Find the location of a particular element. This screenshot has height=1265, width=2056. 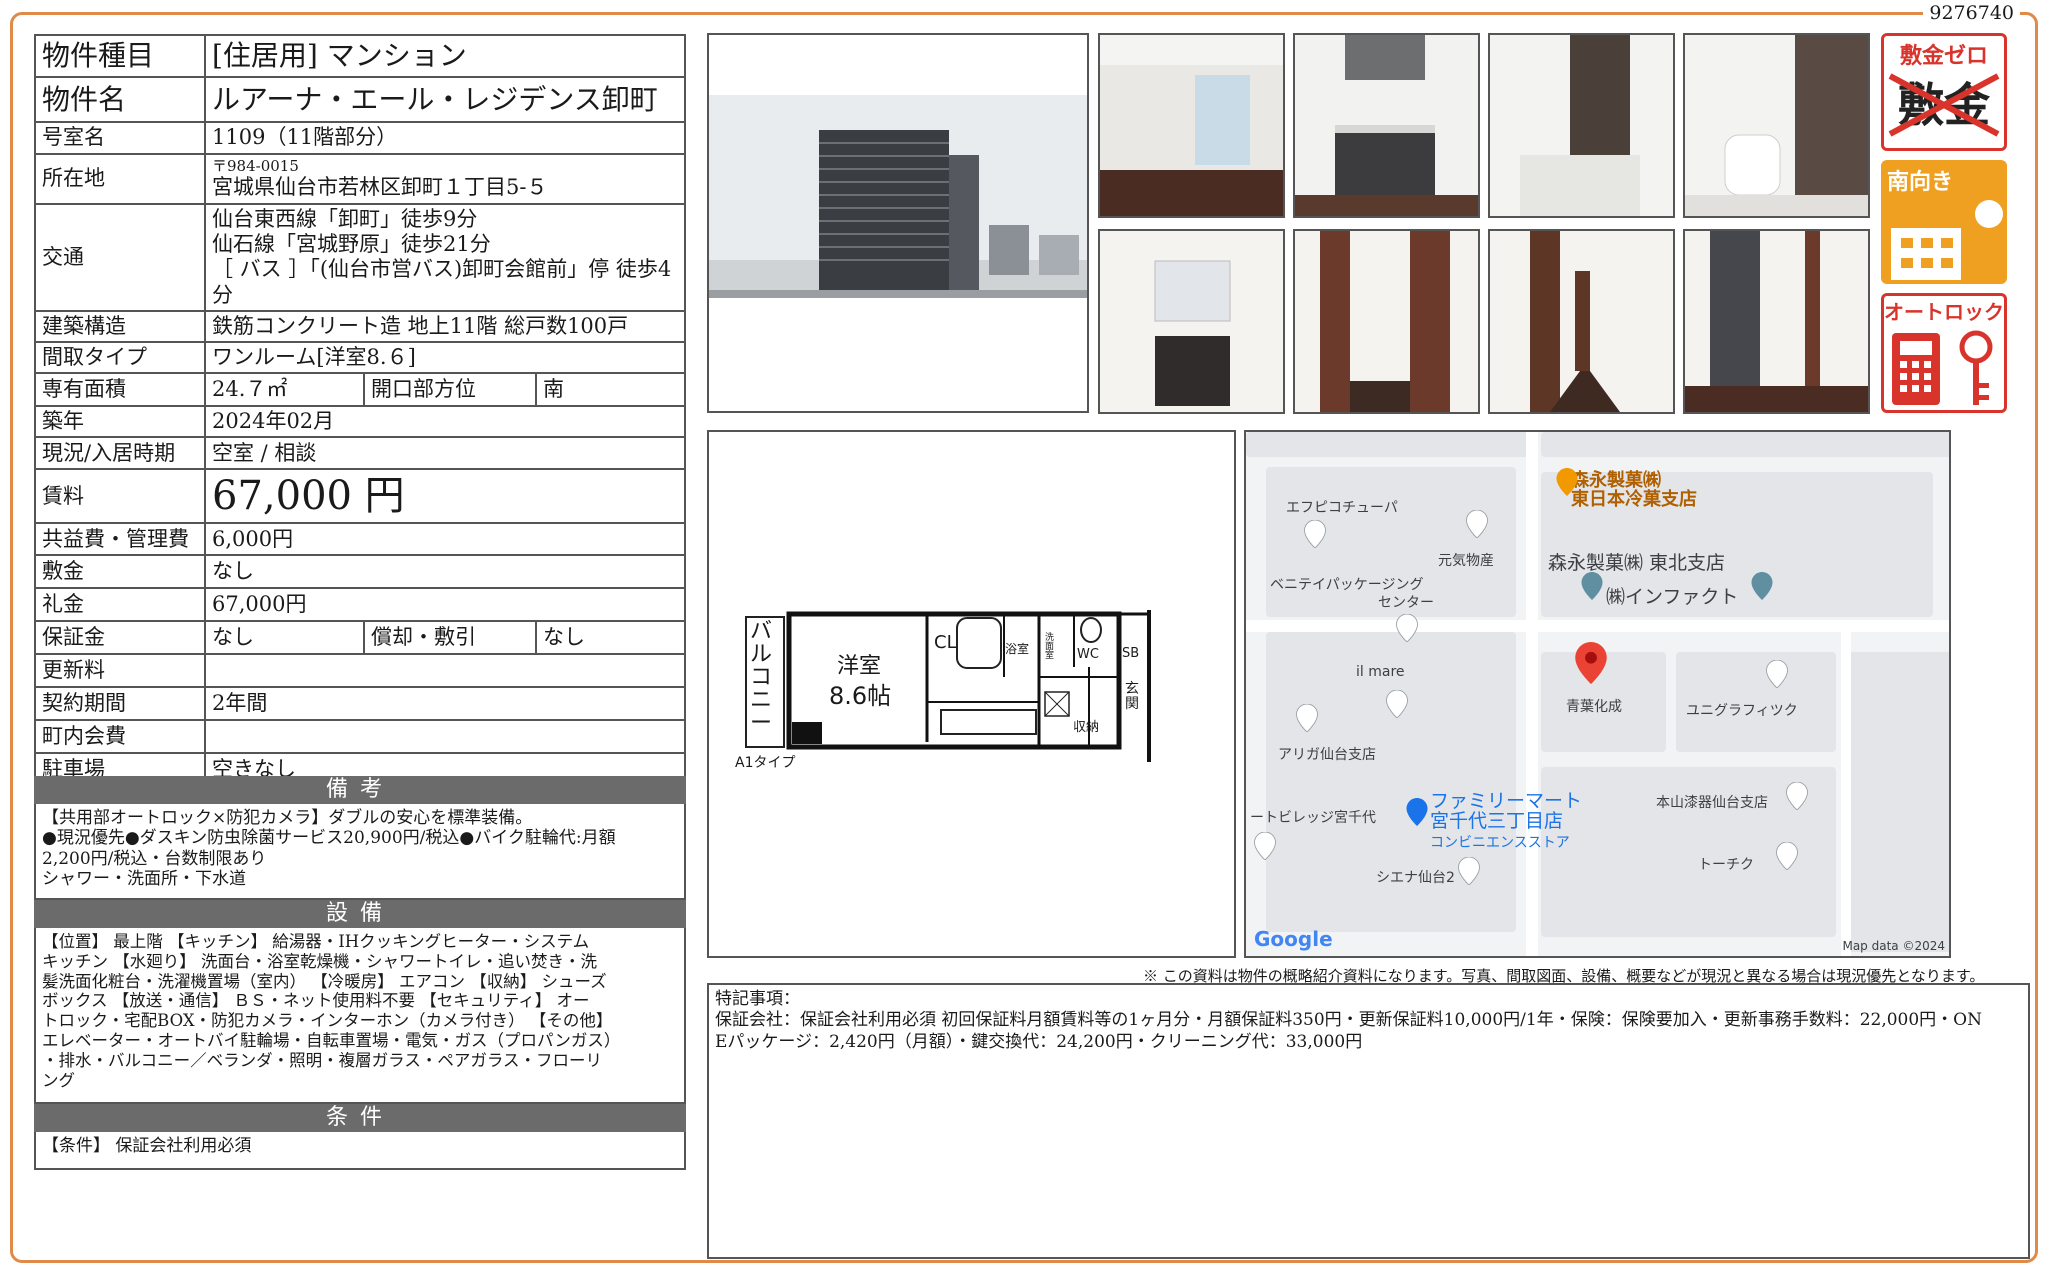

map-label: ベニテイパッケージング is located at coordinates (1347, 585).